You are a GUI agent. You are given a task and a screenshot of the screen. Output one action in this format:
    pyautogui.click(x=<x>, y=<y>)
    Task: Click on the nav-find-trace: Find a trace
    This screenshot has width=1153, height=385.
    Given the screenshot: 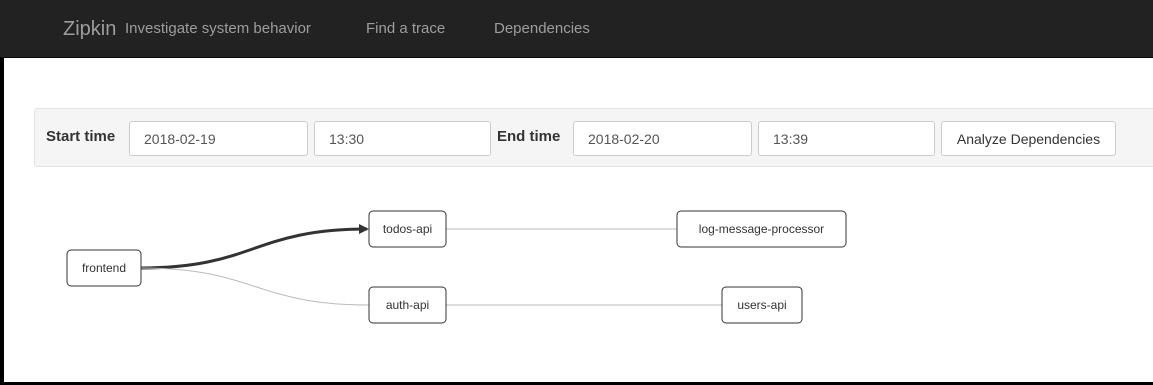 What is the action you would take?
    pyautogui.click(x=405, y=29)
    